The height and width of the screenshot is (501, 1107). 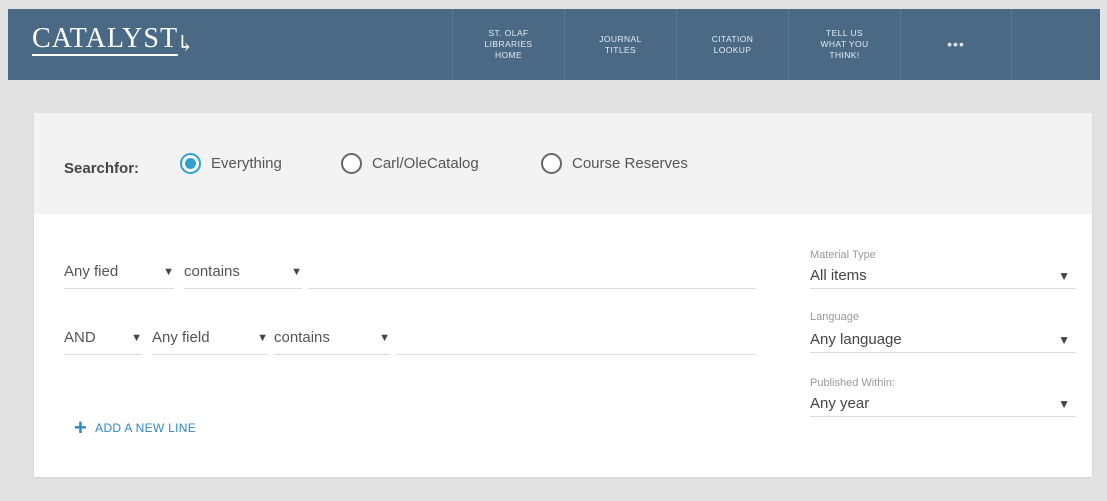 I want to click on radio-label: Carl/OleCatalog, so click(x=425, y=163).